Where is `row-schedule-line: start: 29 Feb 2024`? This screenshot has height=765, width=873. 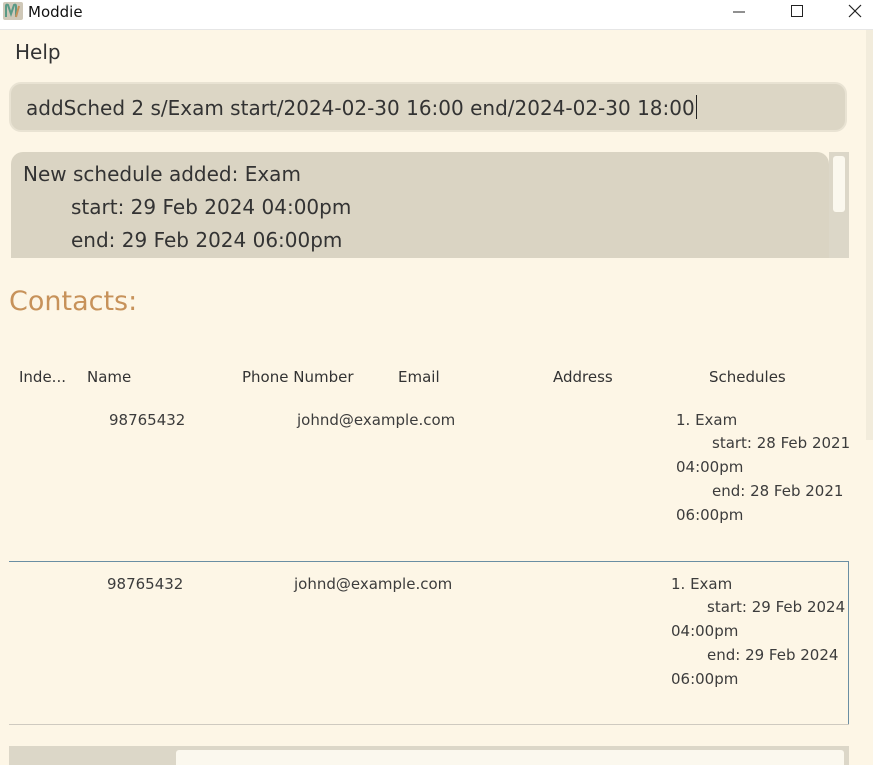
row-schedule-line: start: 29 Feb 2024 is located at coordinates (776, 607).